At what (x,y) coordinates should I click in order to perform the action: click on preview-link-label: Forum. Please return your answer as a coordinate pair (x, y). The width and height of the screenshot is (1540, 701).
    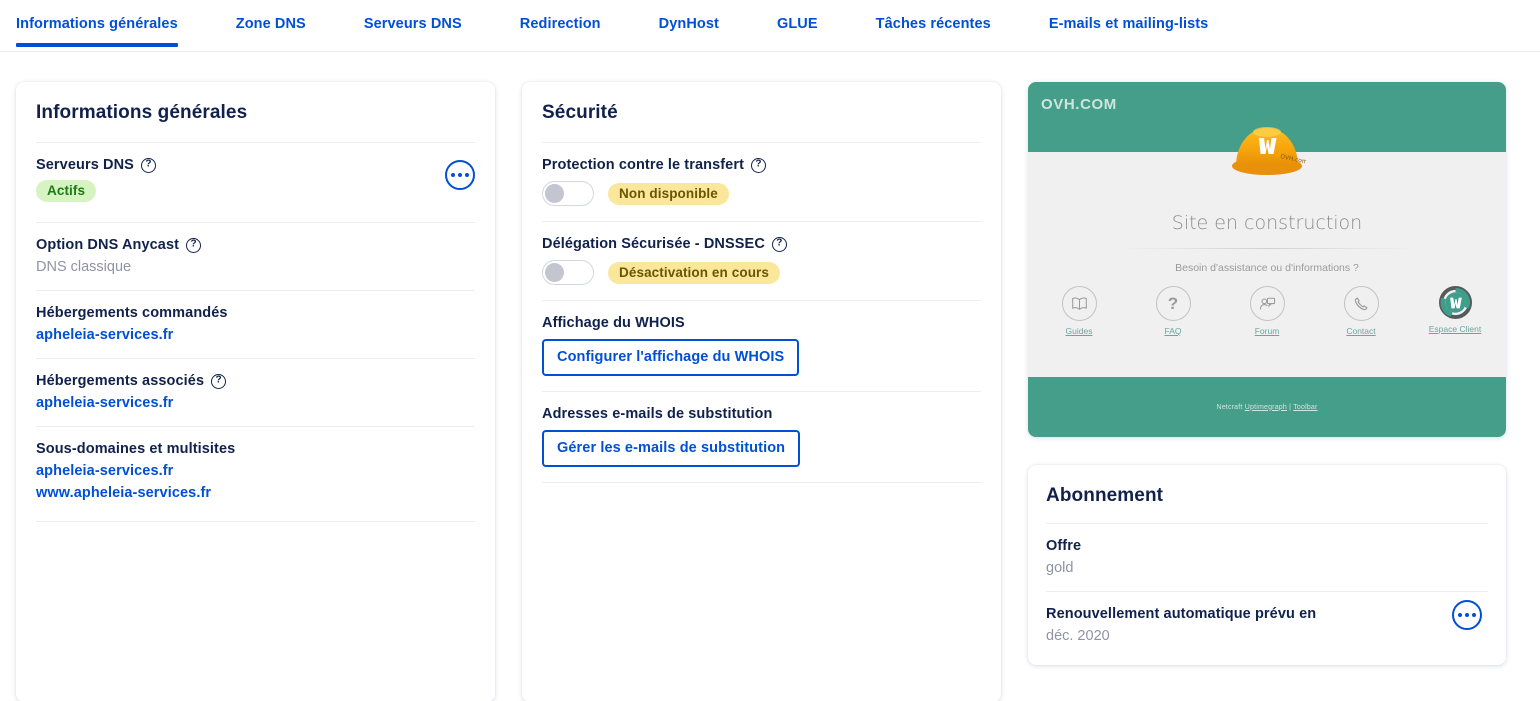
    Looking at the image, I should click on (1267, 331).